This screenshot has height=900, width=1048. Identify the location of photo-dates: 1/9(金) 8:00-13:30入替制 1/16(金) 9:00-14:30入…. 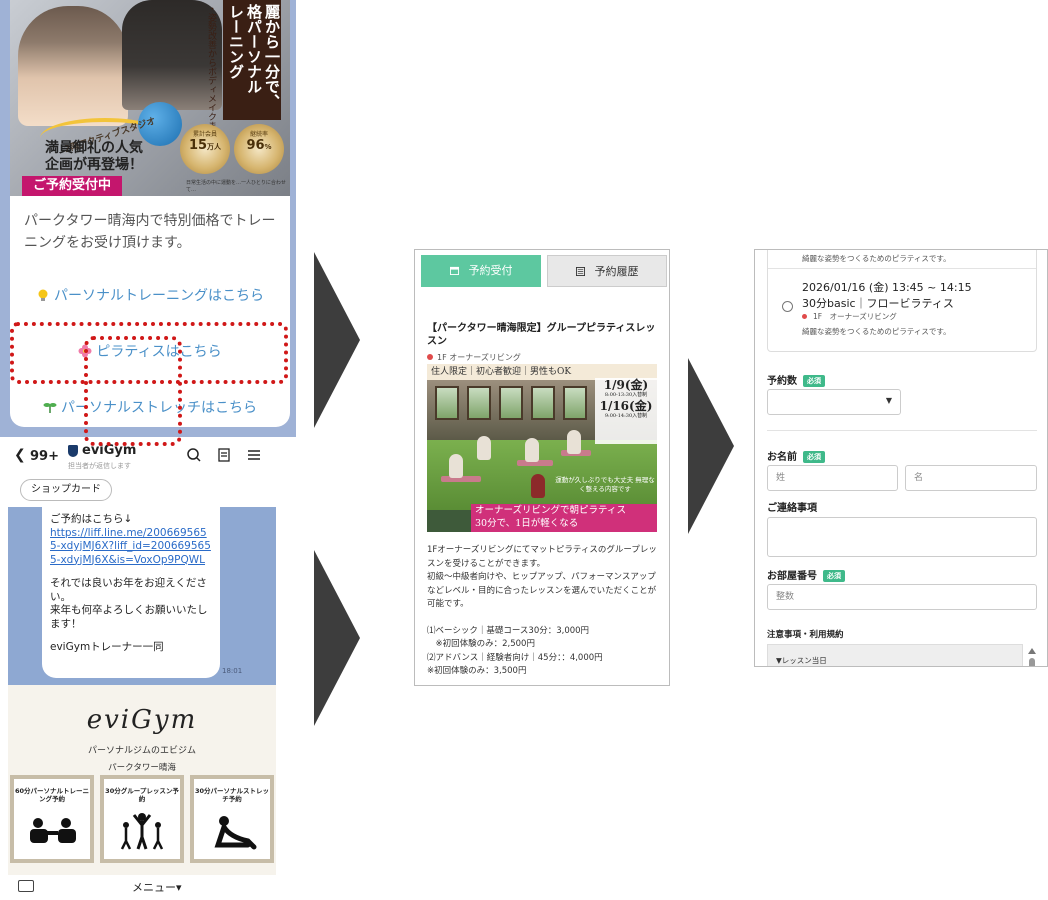
(626, 411).